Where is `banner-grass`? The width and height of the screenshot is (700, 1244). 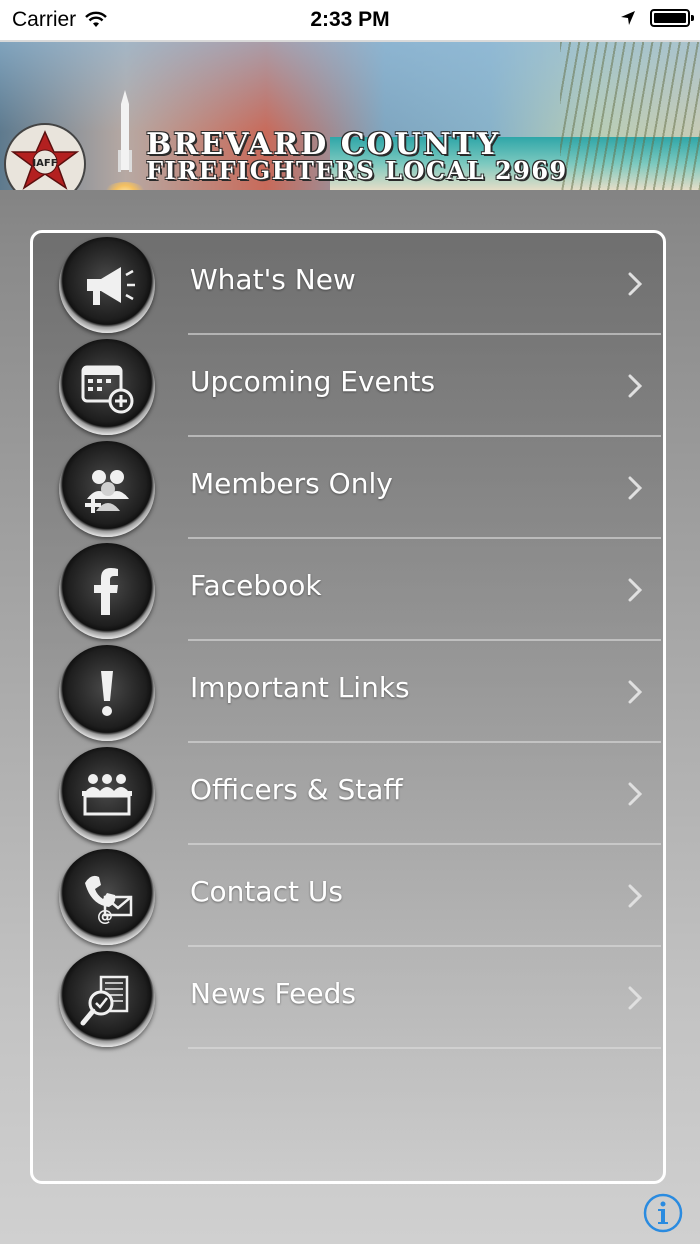
banner-grass is located at coordinates (630, 116).